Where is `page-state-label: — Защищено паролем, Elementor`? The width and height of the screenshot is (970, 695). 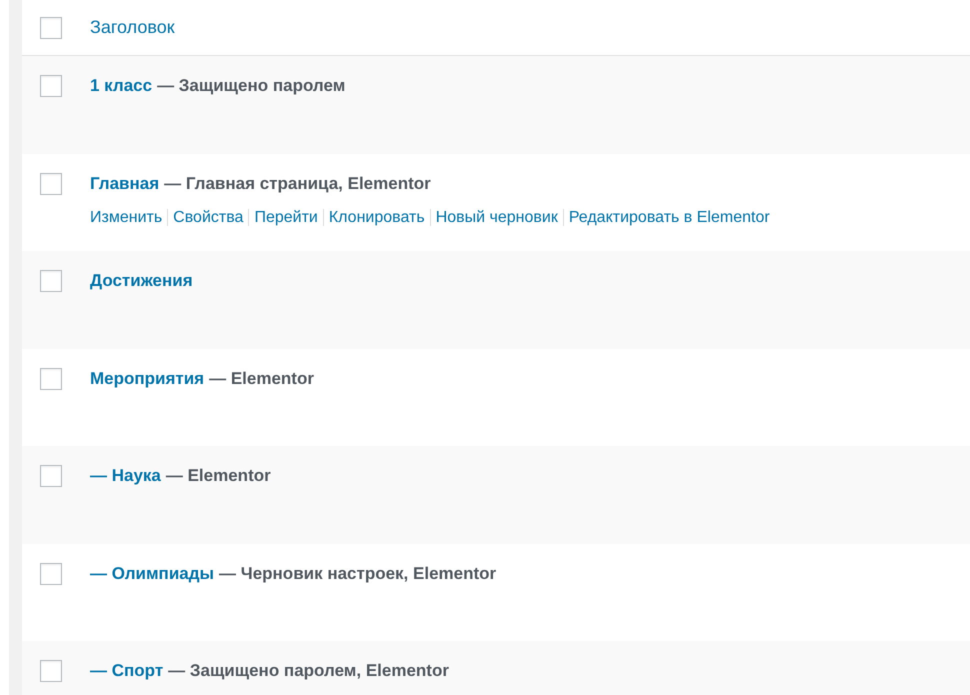 page-state-label: — Защищено паролем, Elementor is located at coordinates (308, 670).